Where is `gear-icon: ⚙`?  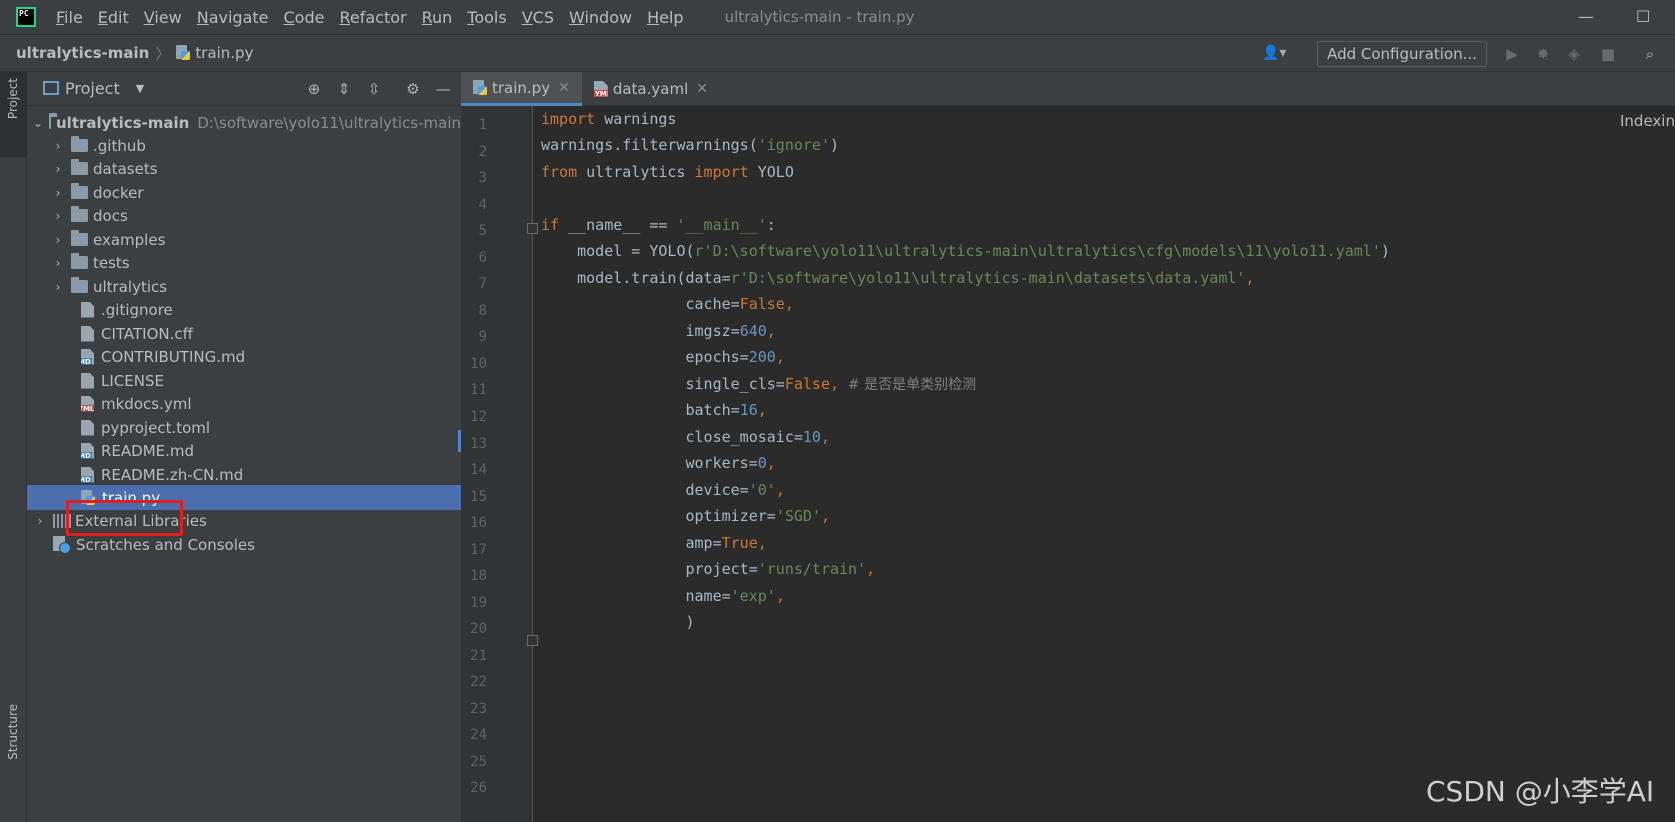 gear-icon: ⚙ is located at coordinates (413, 89).